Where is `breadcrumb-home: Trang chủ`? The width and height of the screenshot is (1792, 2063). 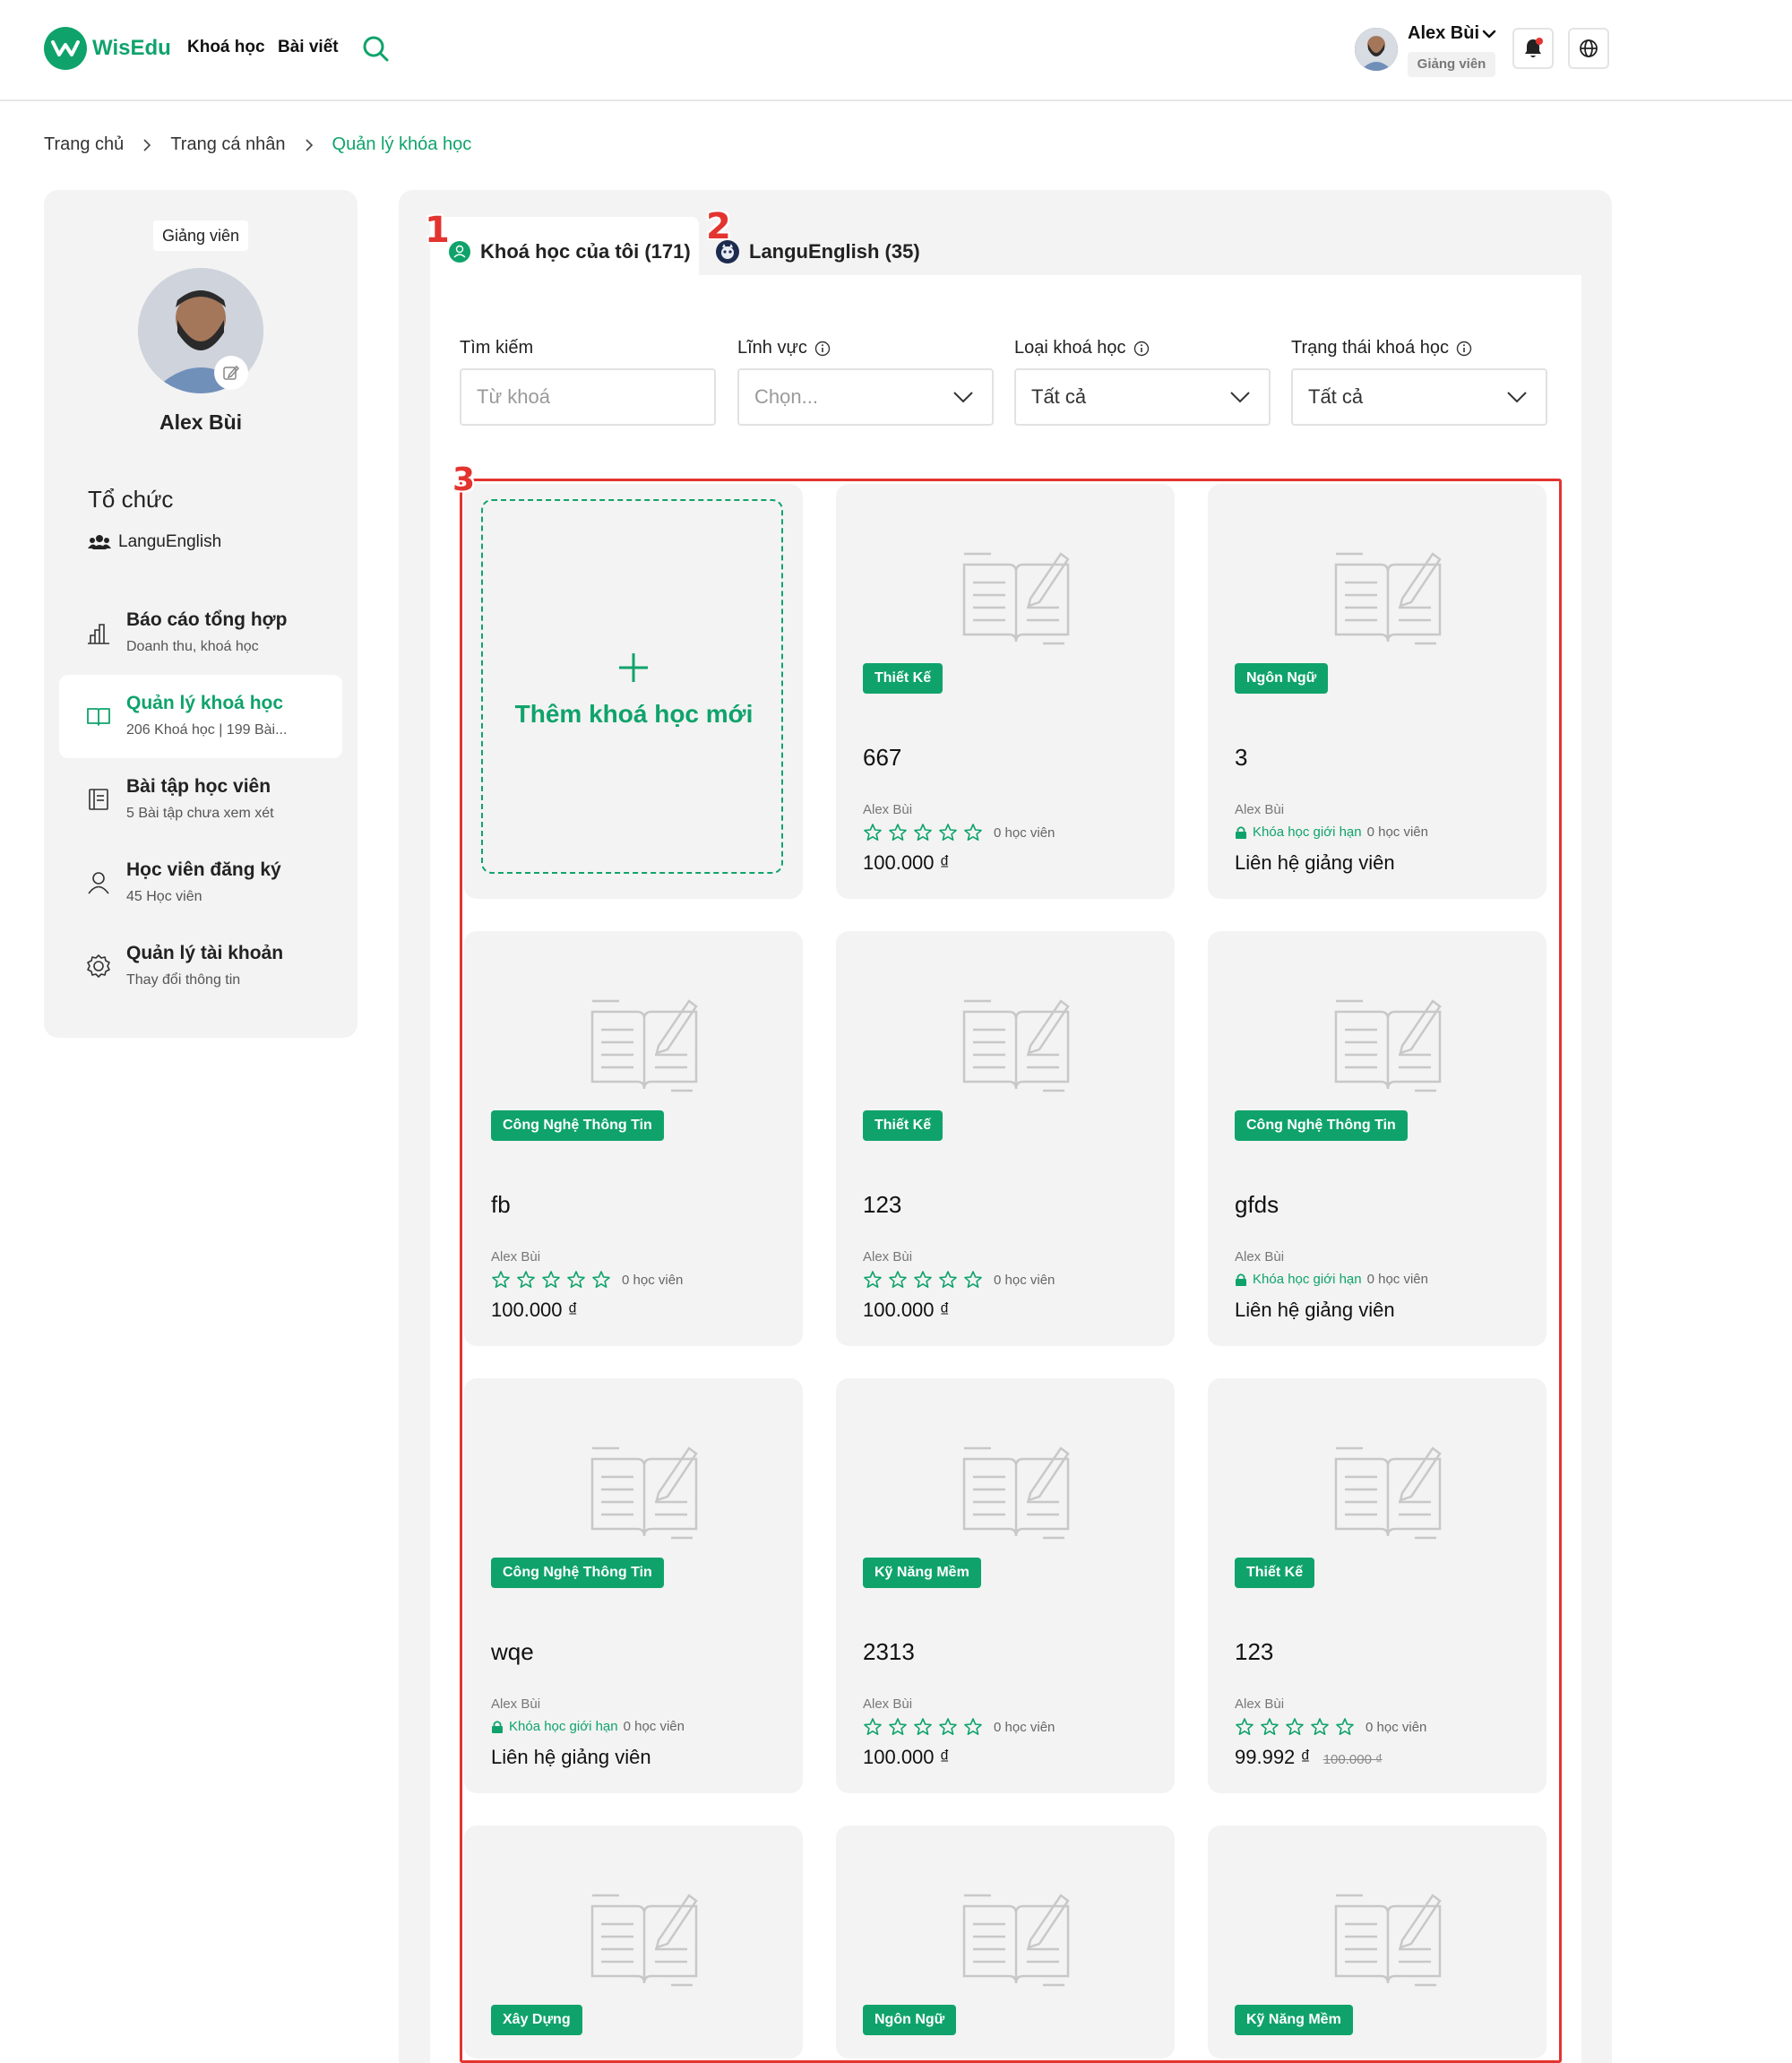 breadcrumb-home: Trang chủ is located at coordinates (84, 144).